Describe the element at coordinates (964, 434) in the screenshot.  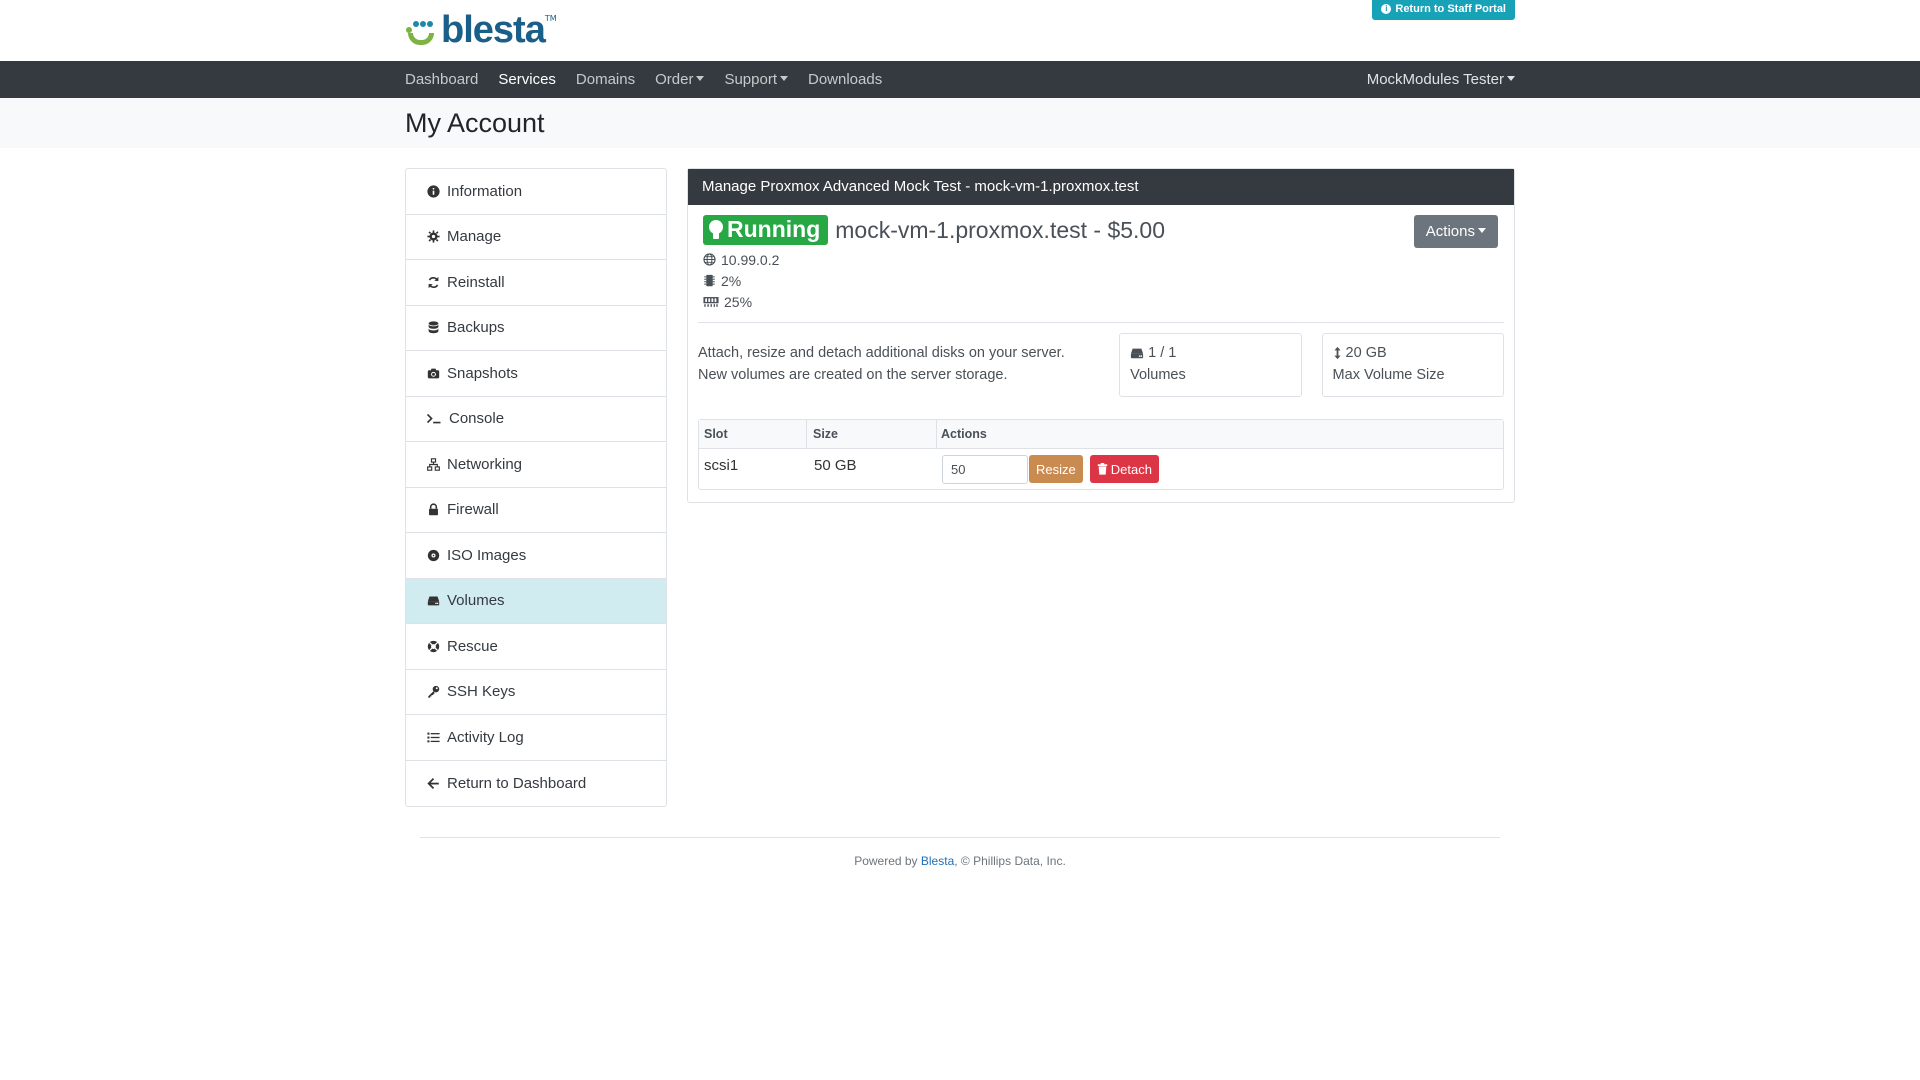
I see `column-actions: Actions` at that location.